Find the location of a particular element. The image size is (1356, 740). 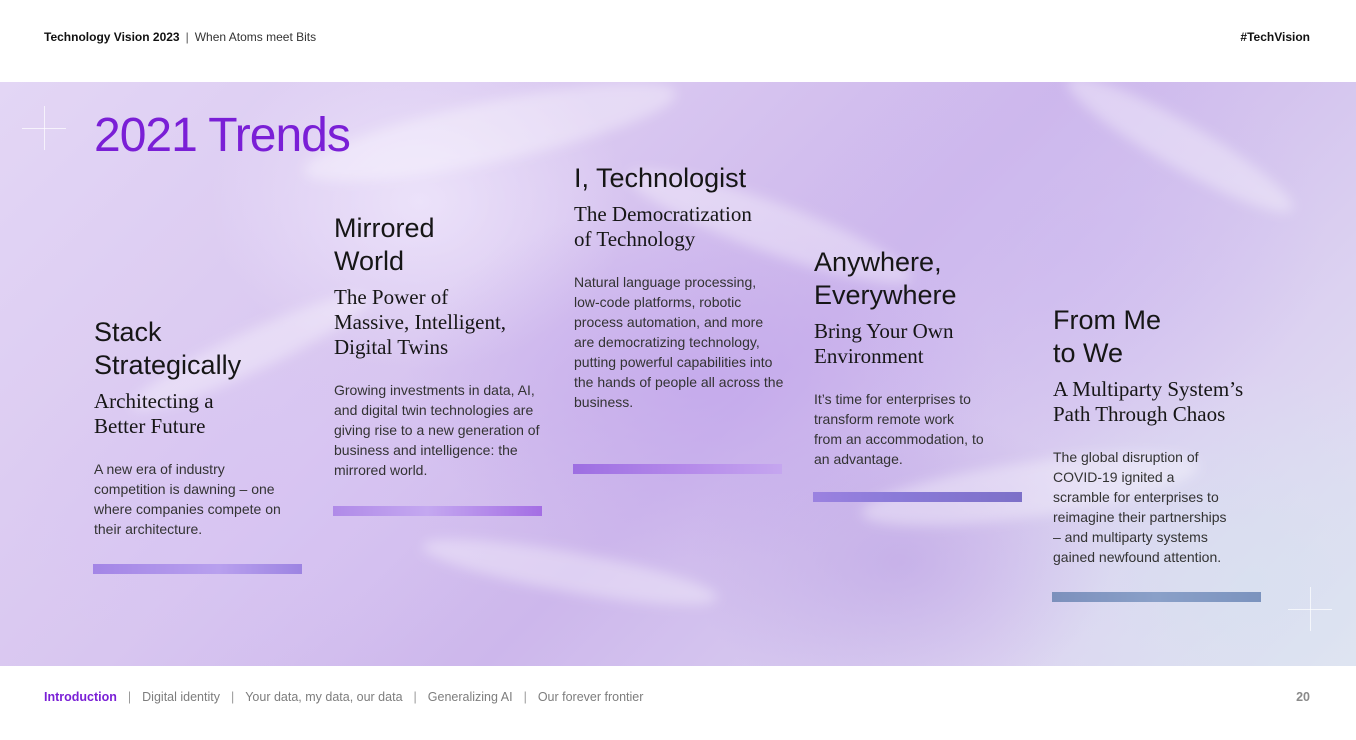

page-number: 20 is located at coordinates (1303, 697).